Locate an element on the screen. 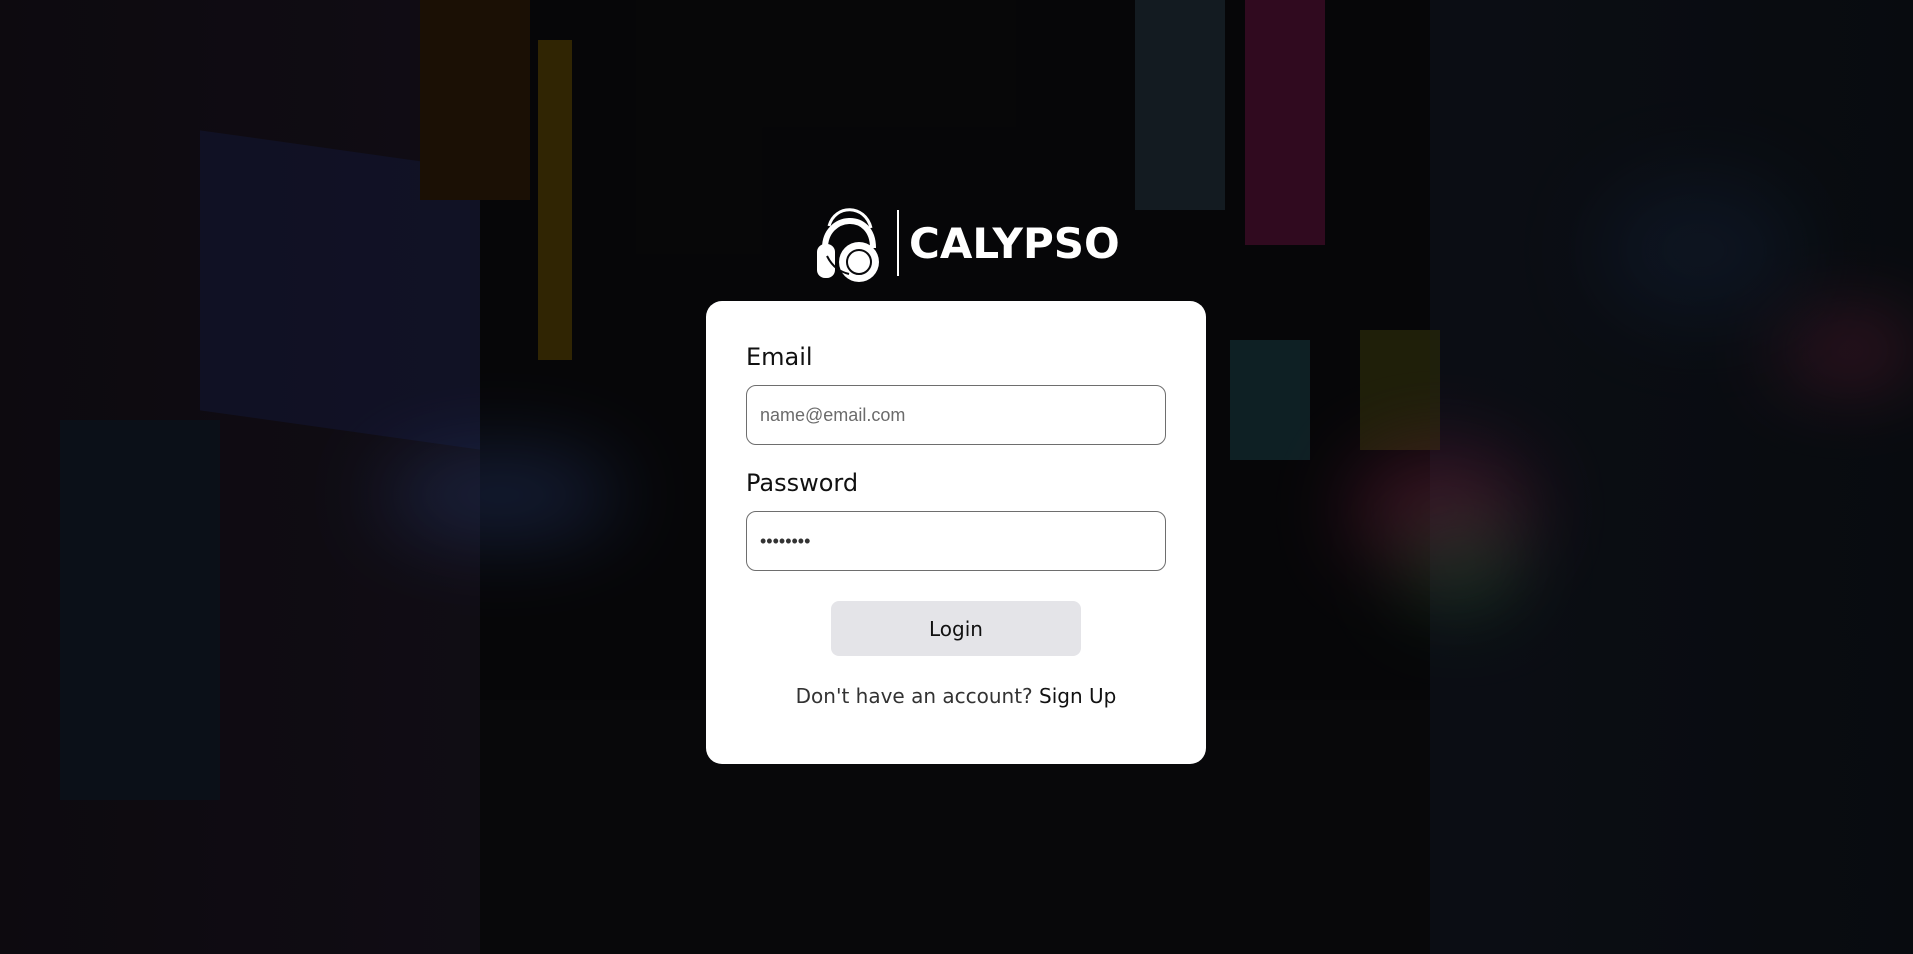 Image resolution: width=1913 pixels, height=954 pixels. email-input is located at coordinates (956, 415).